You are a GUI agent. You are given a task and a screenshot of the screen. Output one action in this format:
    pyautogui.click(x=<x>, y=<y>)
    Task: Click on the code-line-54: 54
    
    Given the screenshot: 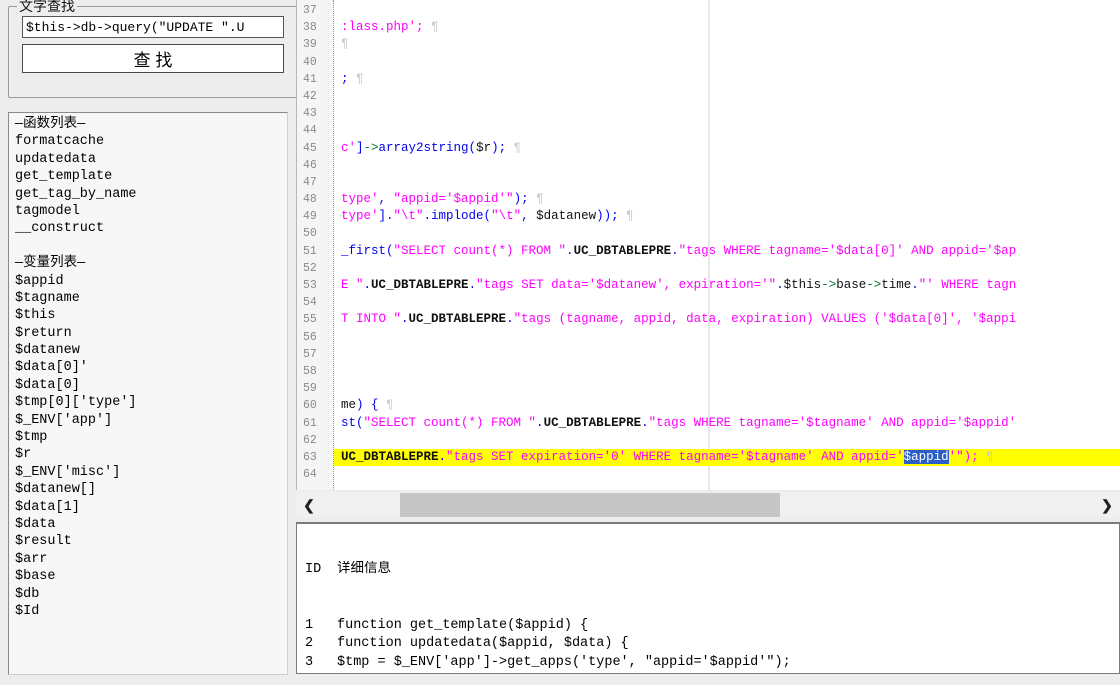 What is the action you would take?
    pyautogui.click(x=708, y=302)
    